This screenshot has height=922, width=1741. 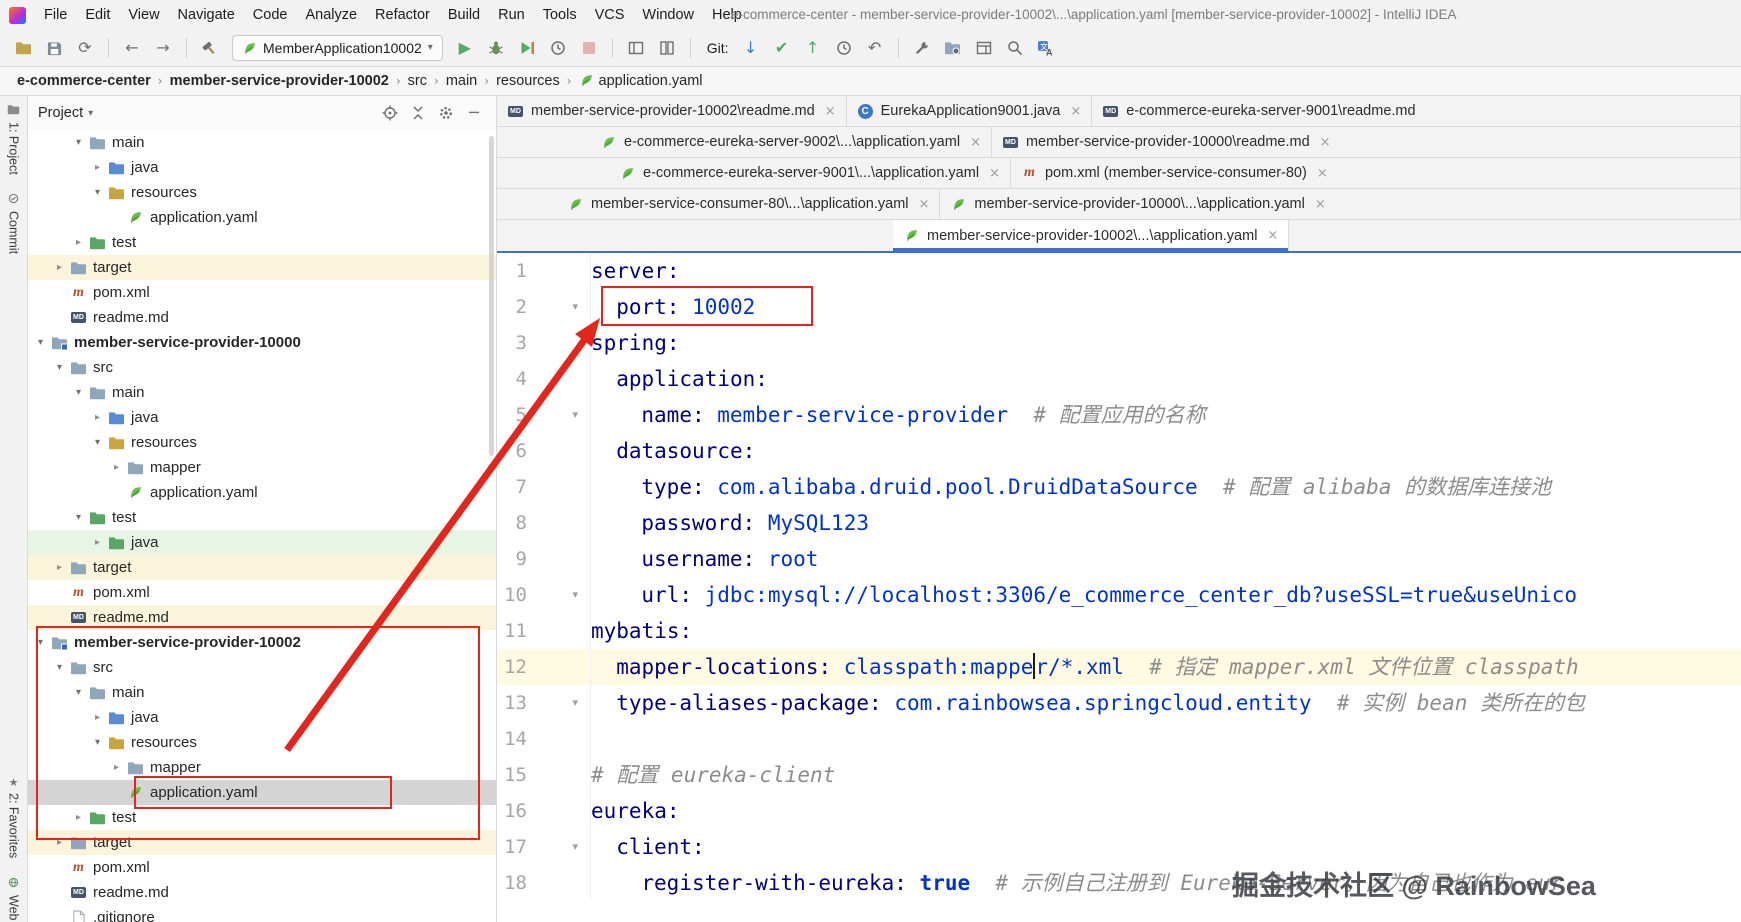 I want to click on project-structure-icon, so click(x=953, y=48).